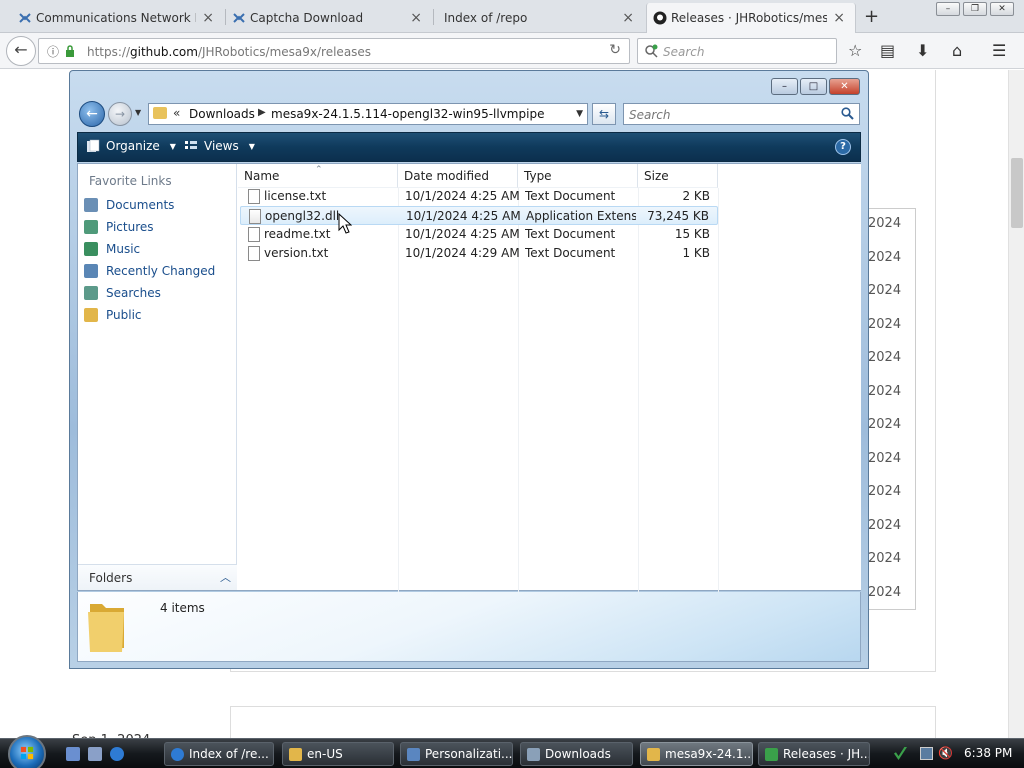 The width and height of the screenshot is (1024, 768). I want to click on browser-search-box: Search, so click(737, 51).